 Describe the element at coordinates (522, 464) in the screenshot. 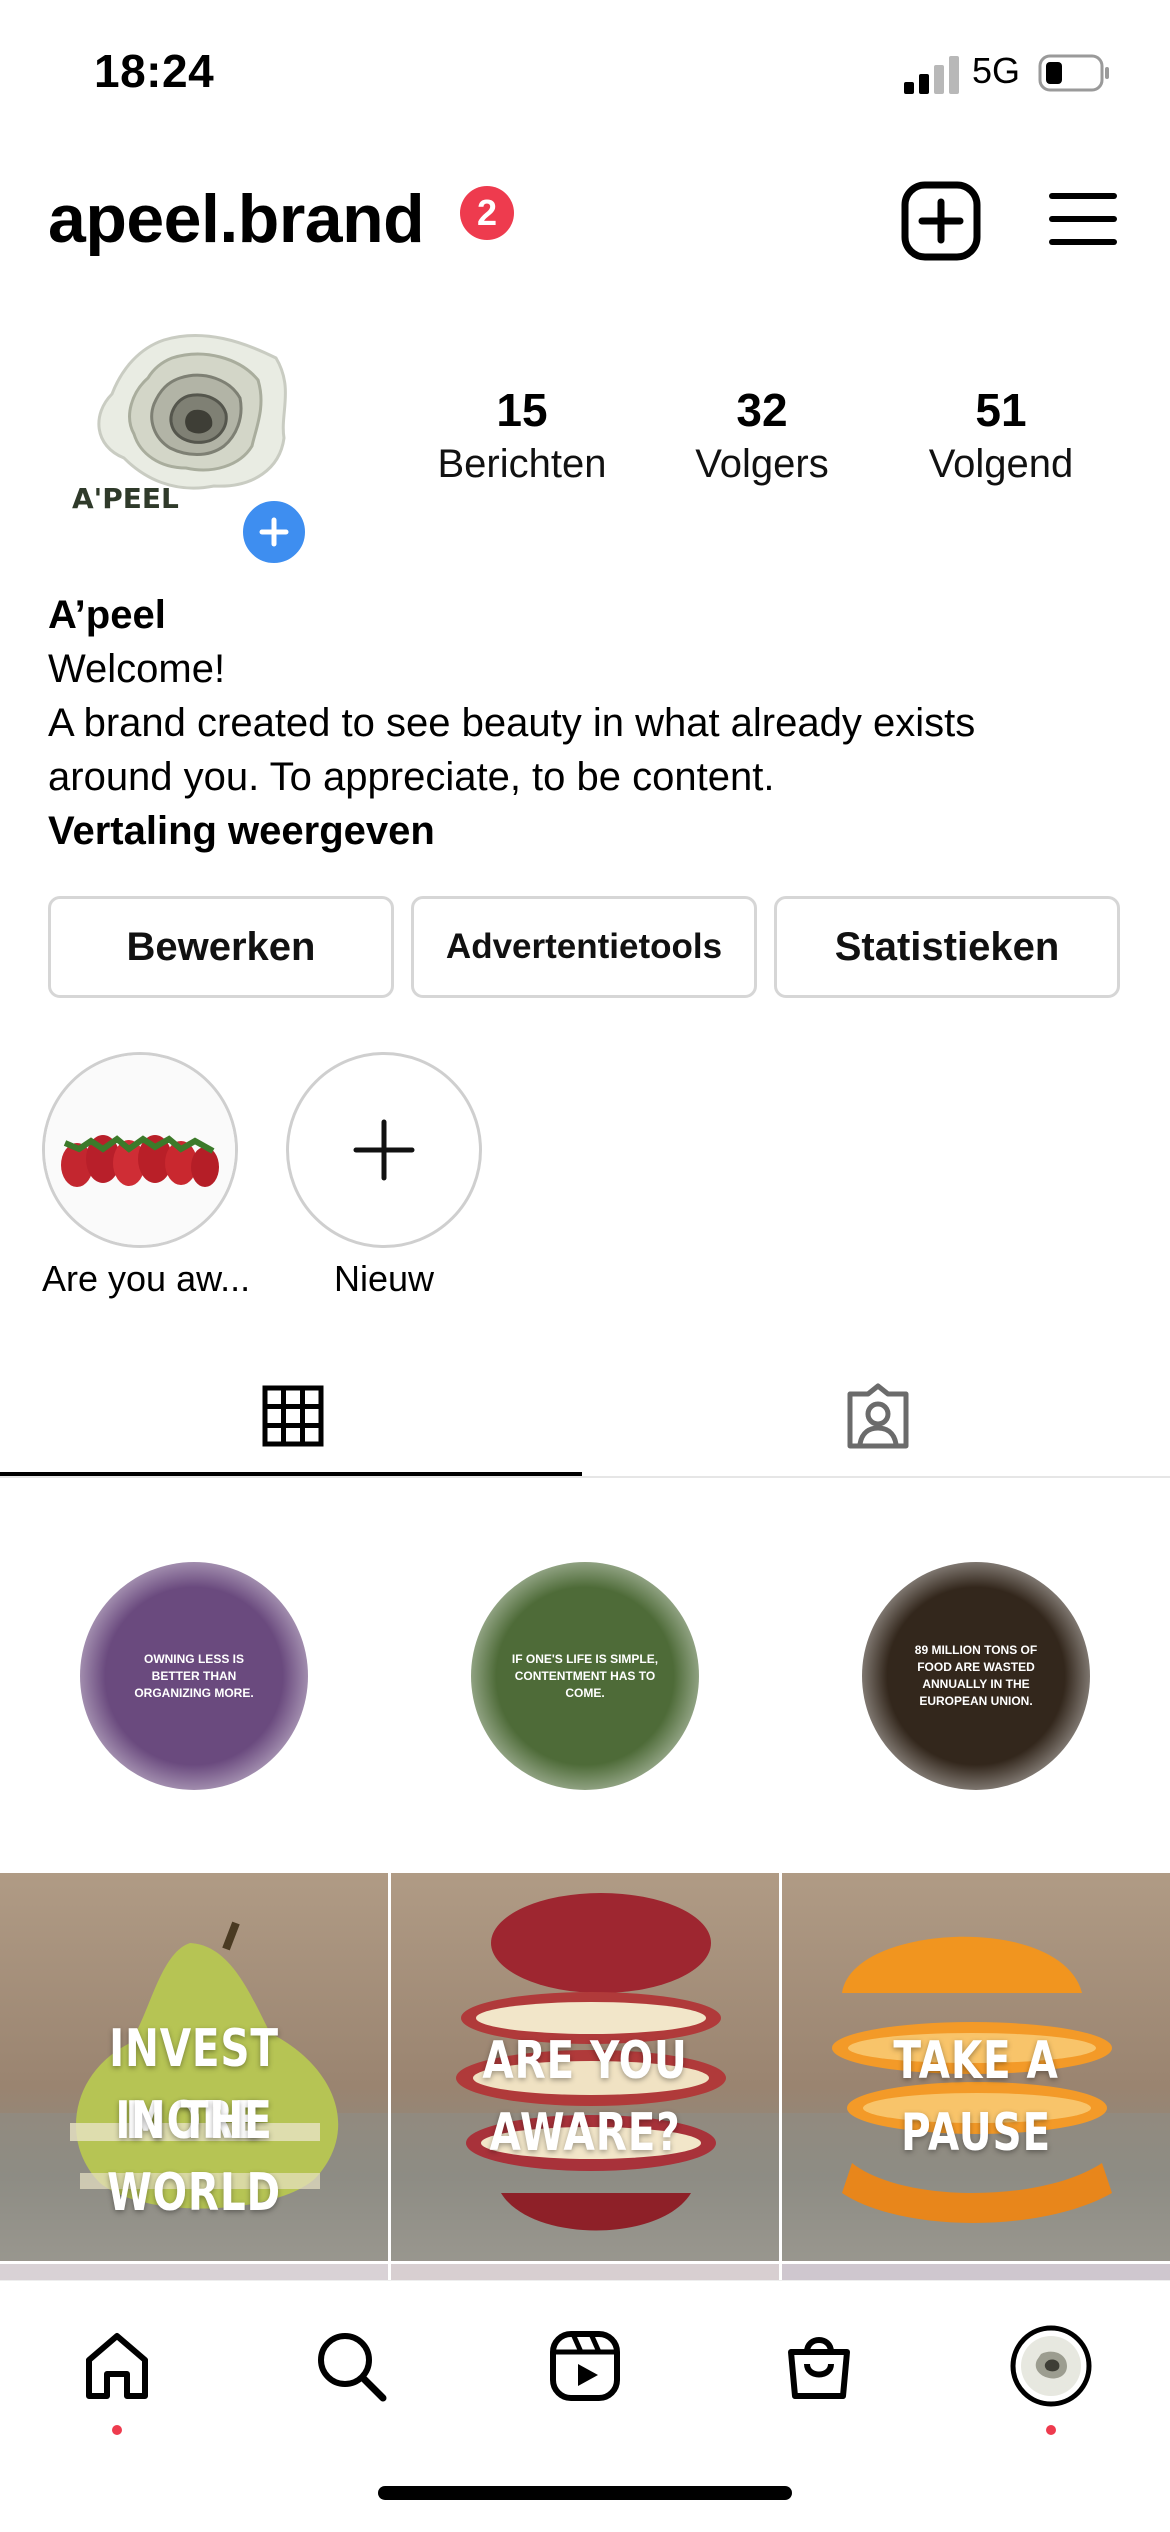

I see `posts-label: Berichten` at that location.